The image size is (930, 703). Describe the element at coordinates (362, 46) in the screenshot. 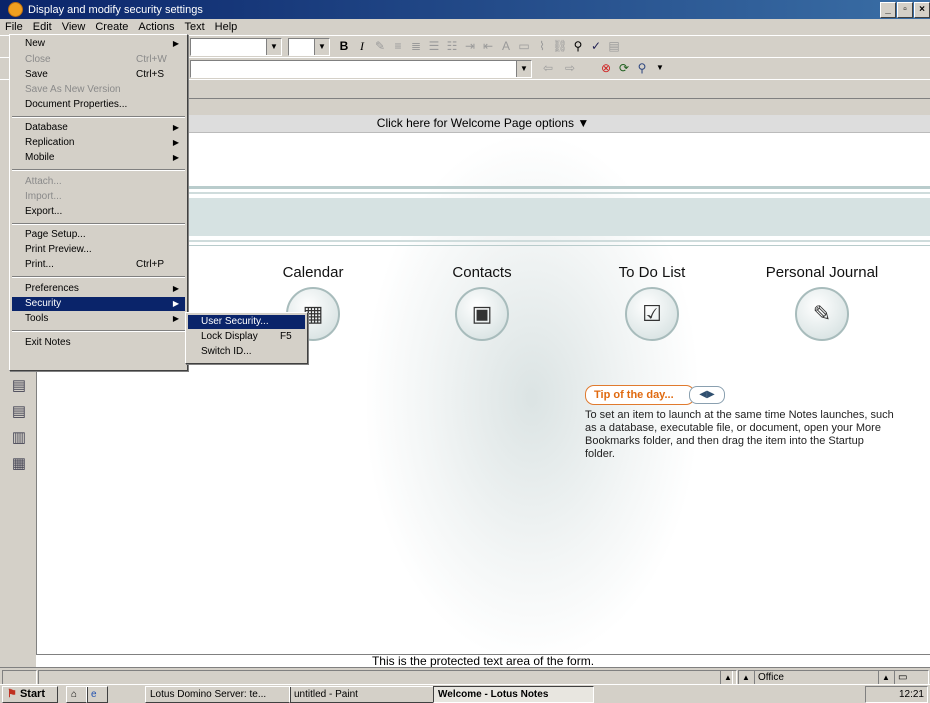

I see `italic-icon: I` at that location.